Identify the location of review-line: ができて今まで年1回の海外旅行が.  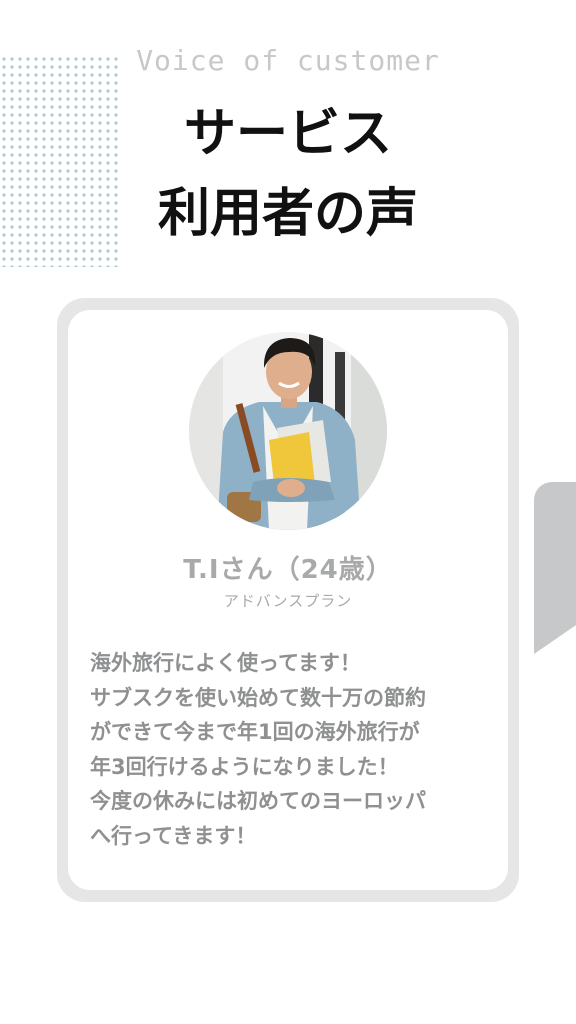
(255, 732).